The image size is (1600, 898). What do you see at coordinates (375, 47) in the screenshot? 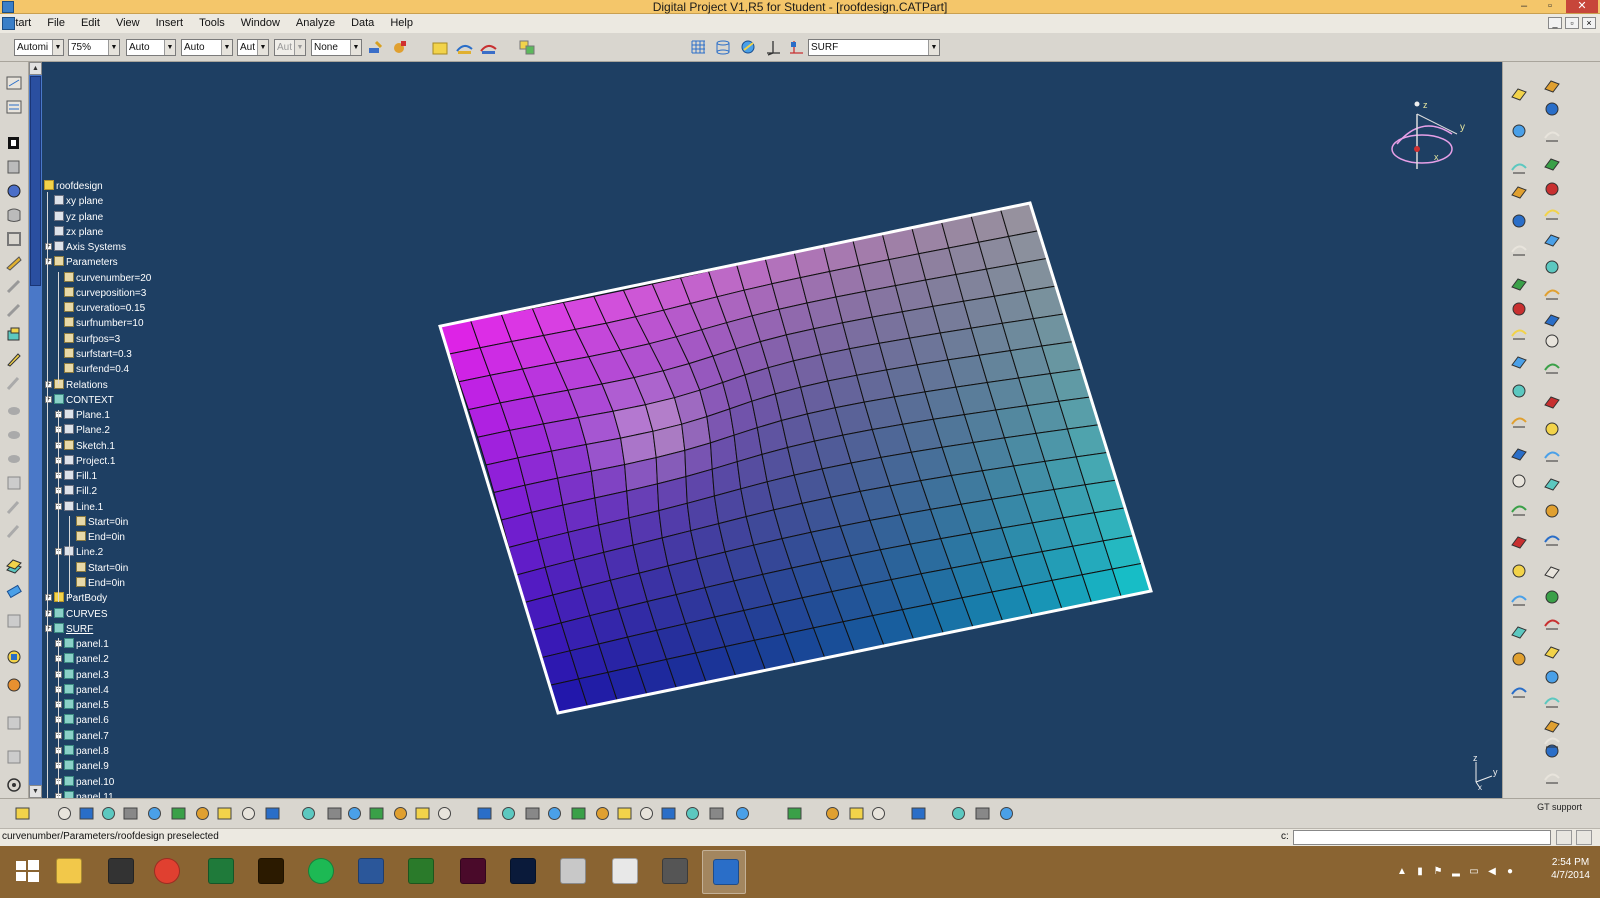
I see `paint-brush-icon` at bounding box center [375, 47].